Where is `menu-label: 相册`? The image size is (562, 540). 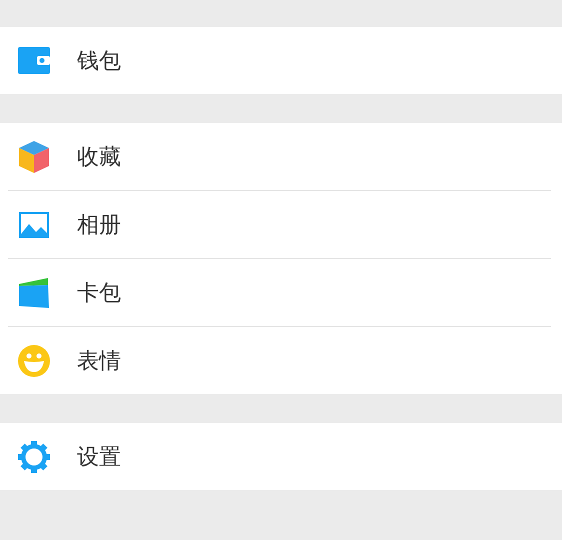
menu-label: 相册 is located at coordinates (99, 226).